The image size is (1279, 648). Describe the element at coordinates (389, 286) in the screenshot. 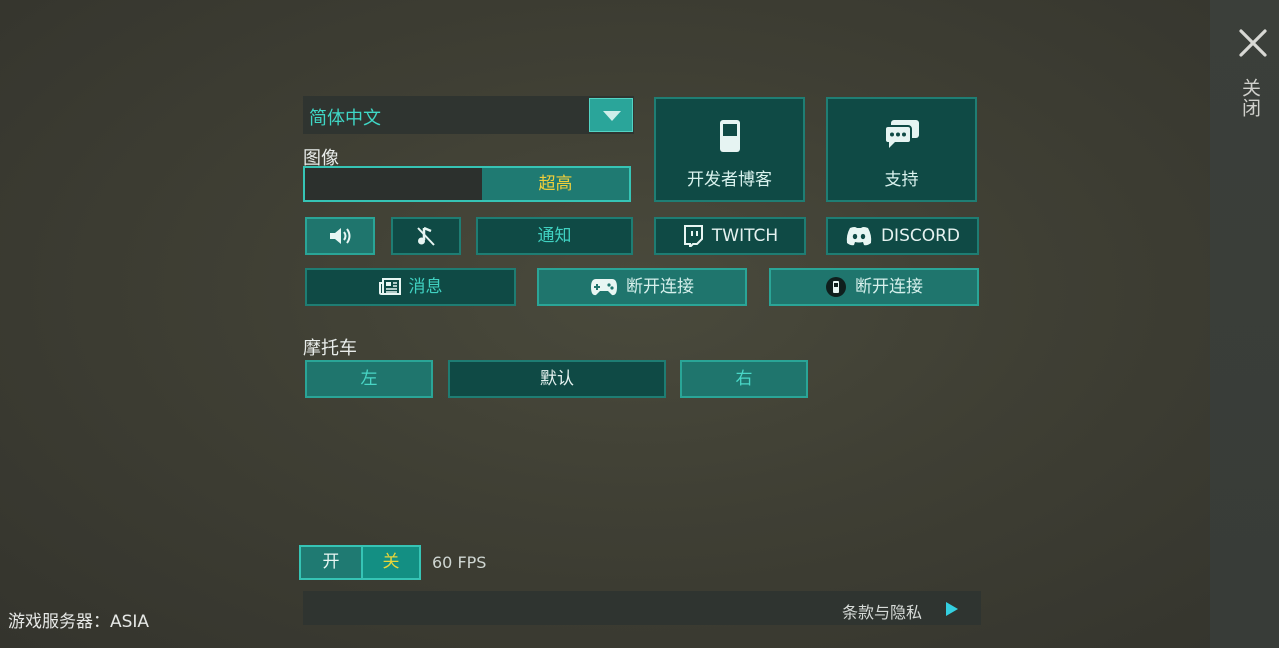

I see `newspaper-icon` at that location.